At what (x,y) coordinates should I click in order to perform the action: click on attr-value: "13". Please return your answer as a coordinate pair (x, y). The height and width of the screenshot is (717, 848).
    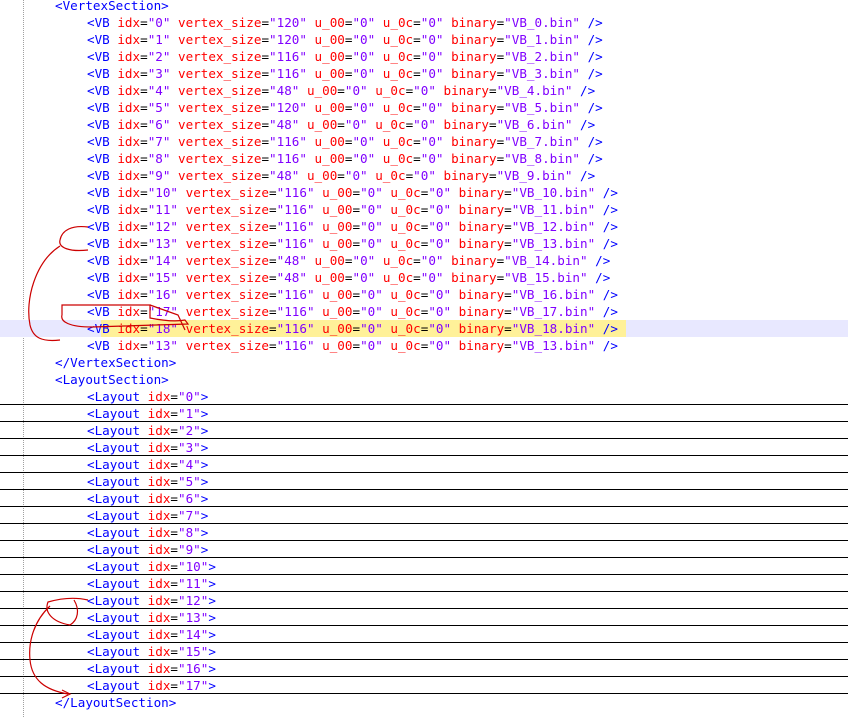
    Looking at the image, I should click on (163, 243).